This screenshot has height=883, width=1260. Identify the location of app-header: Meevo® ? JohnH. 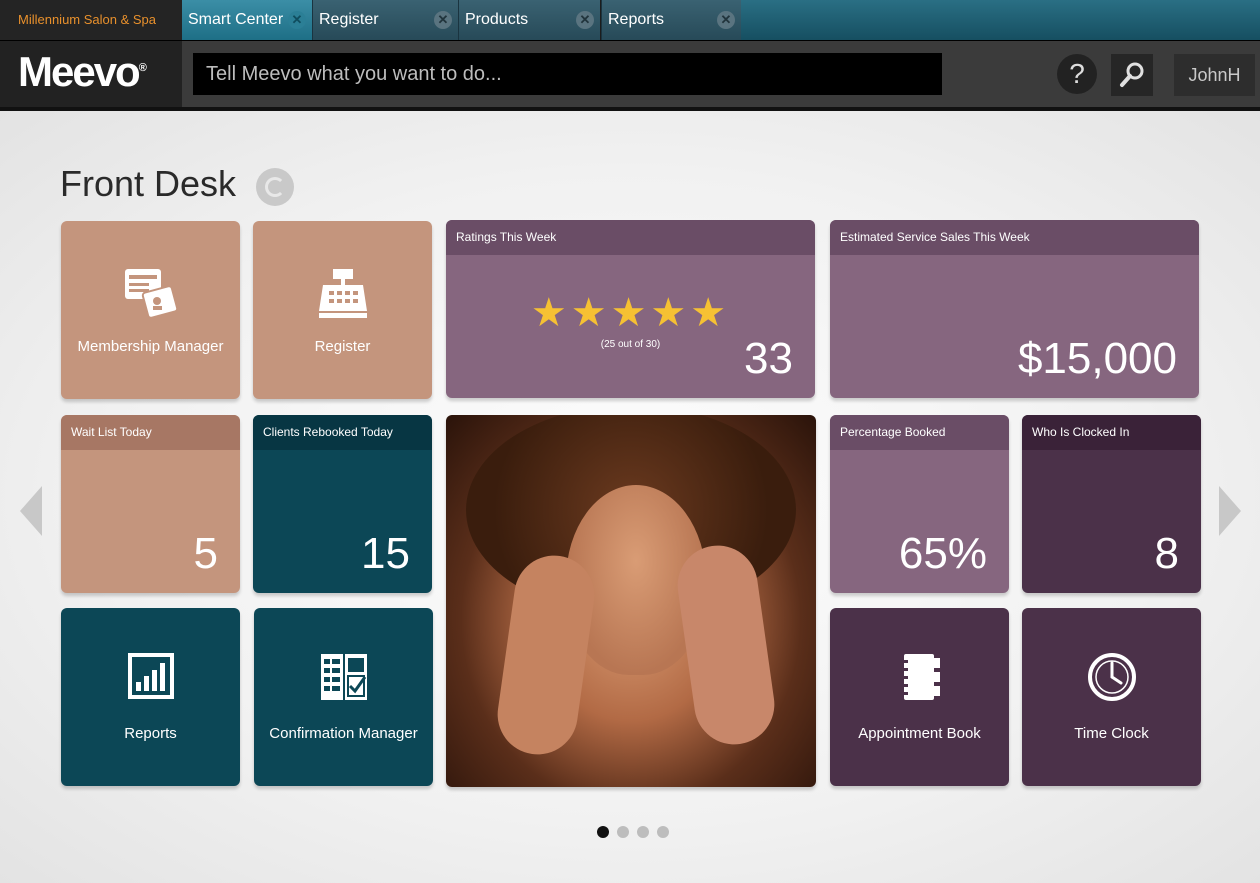
(630, 76).